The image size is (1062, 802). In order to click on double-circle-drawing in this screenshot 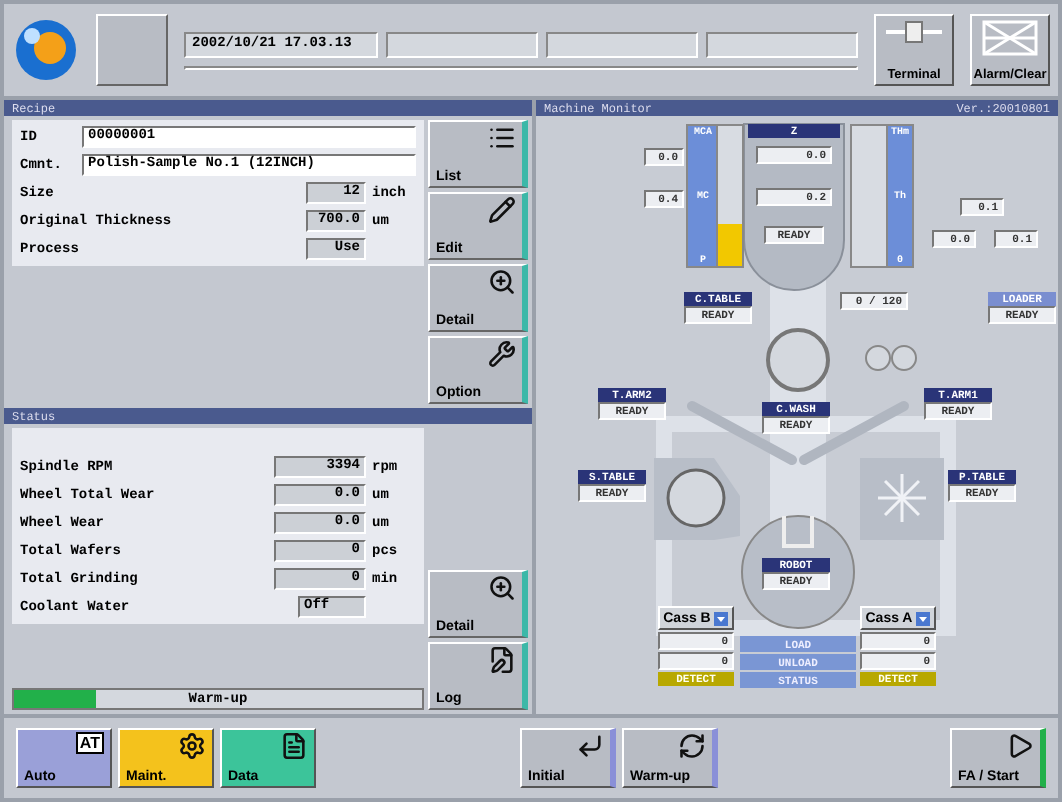, I will do `click(891, 358)`.